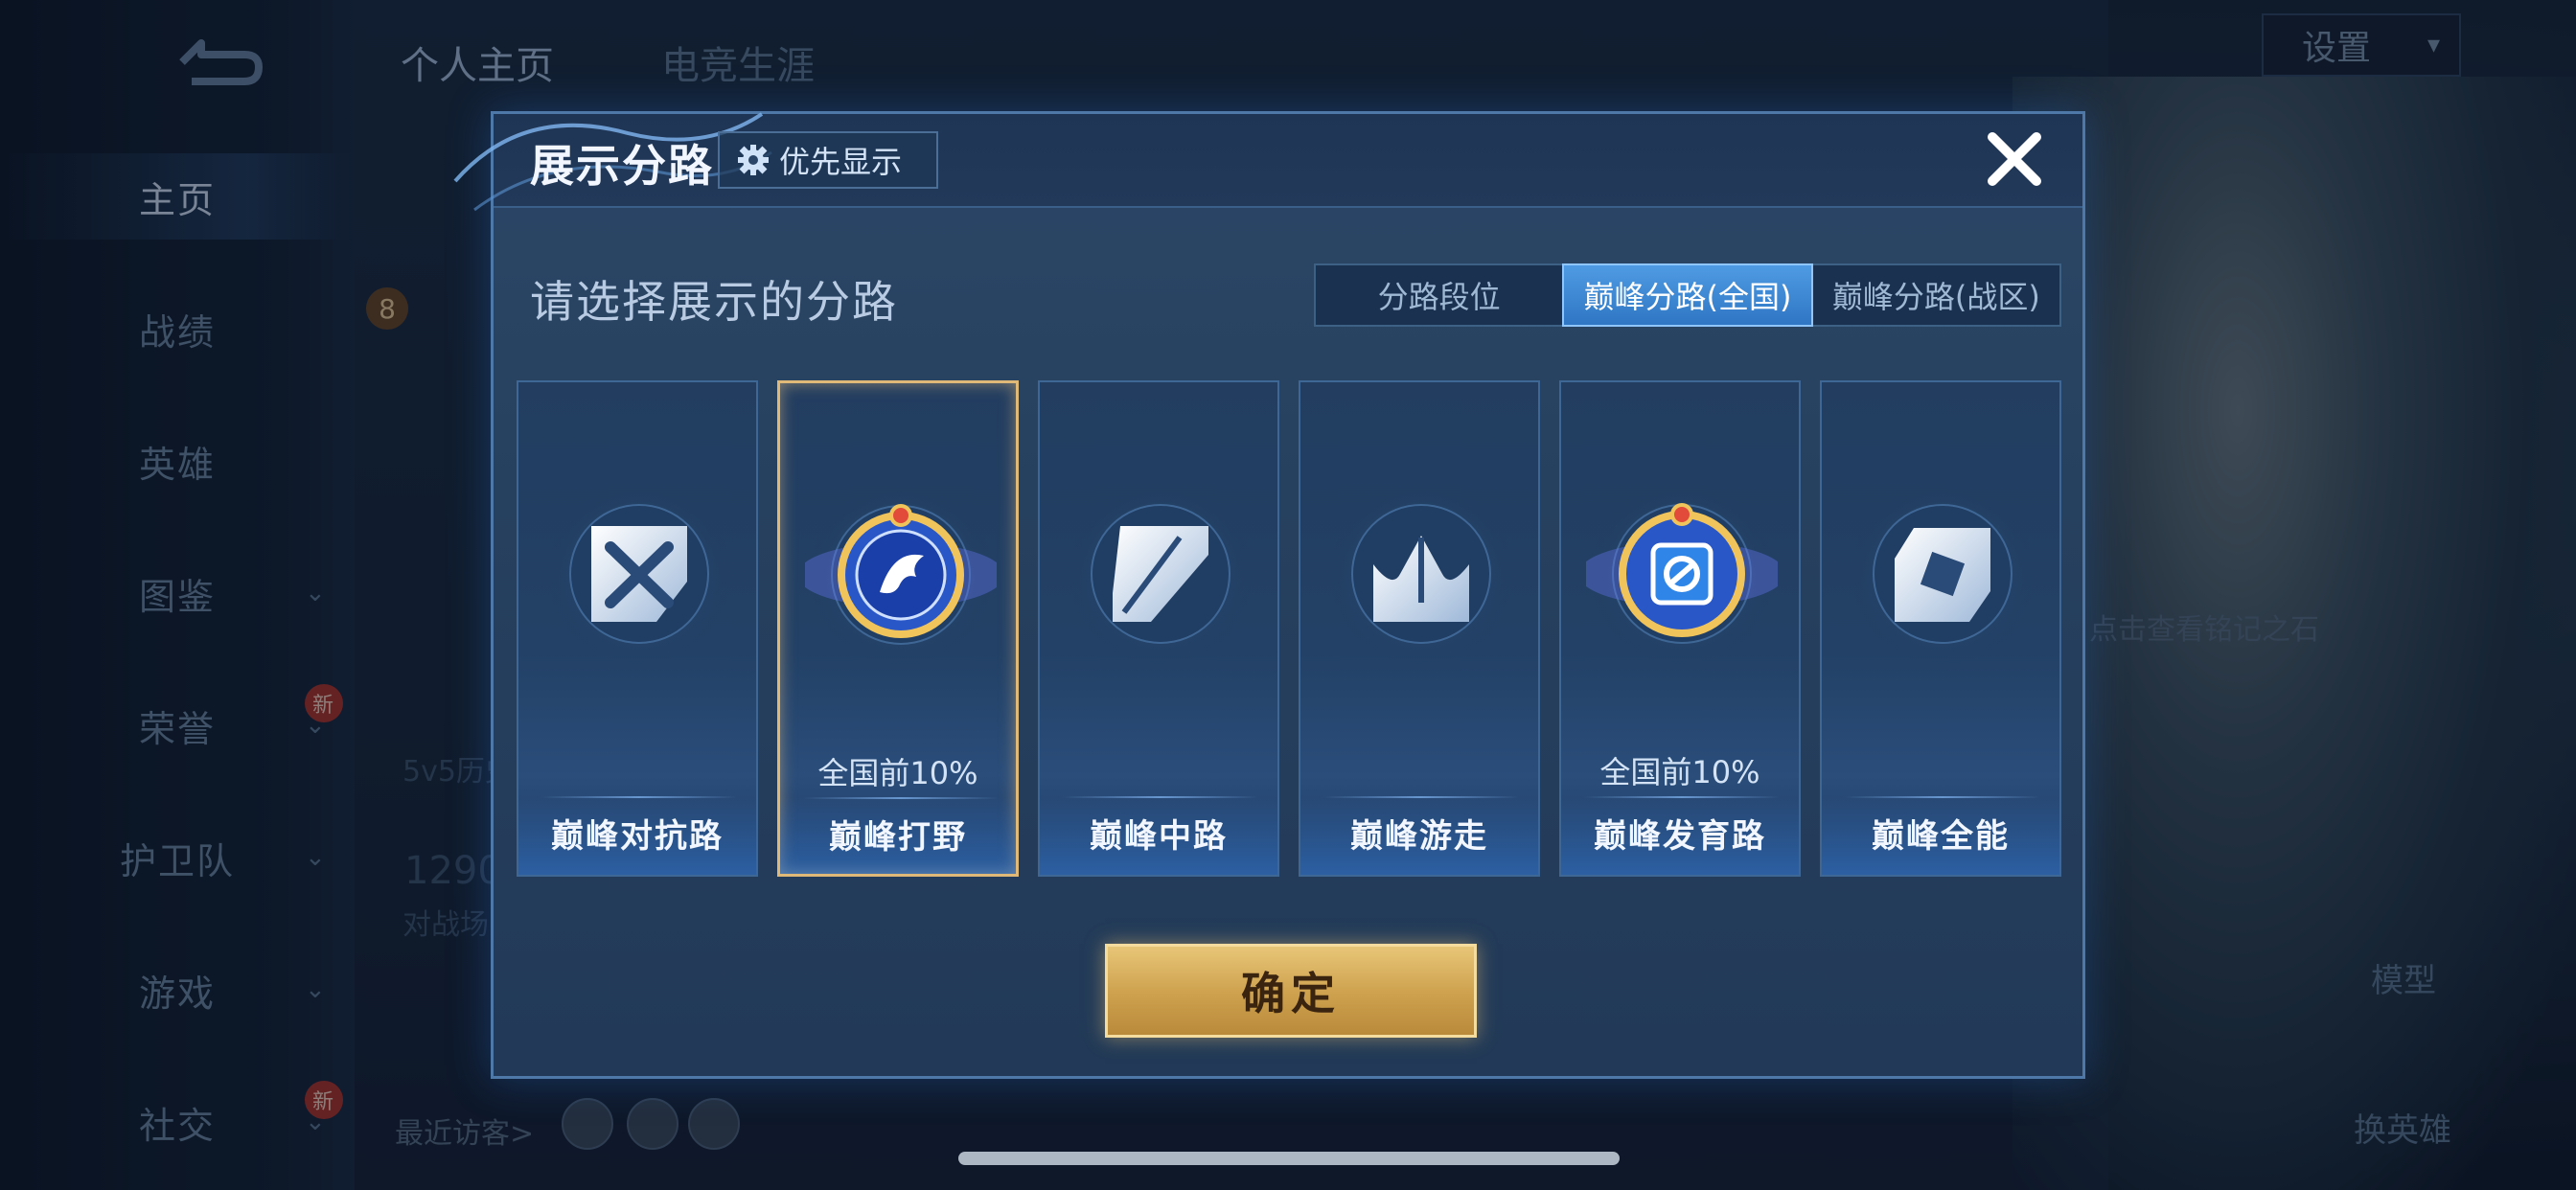 Image resolution: width=2576 pixels, height=1190 pixels. Describe the element at coordinates (1680, 837) in the screenshot. I see `card-name: 巅峰发育路` at that location.